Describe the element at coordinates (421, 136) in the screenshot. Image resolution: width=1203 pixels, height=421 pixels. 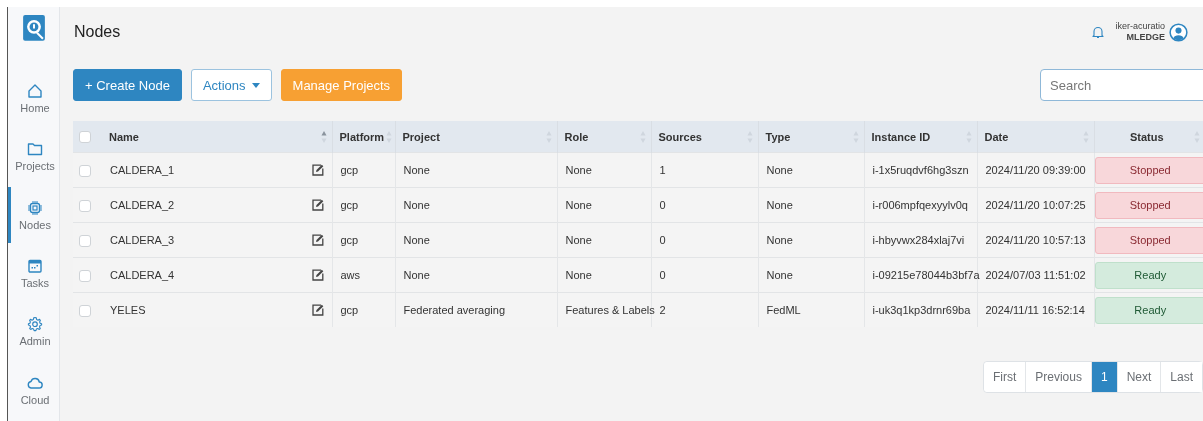
I see `column-header: Project` at that location.